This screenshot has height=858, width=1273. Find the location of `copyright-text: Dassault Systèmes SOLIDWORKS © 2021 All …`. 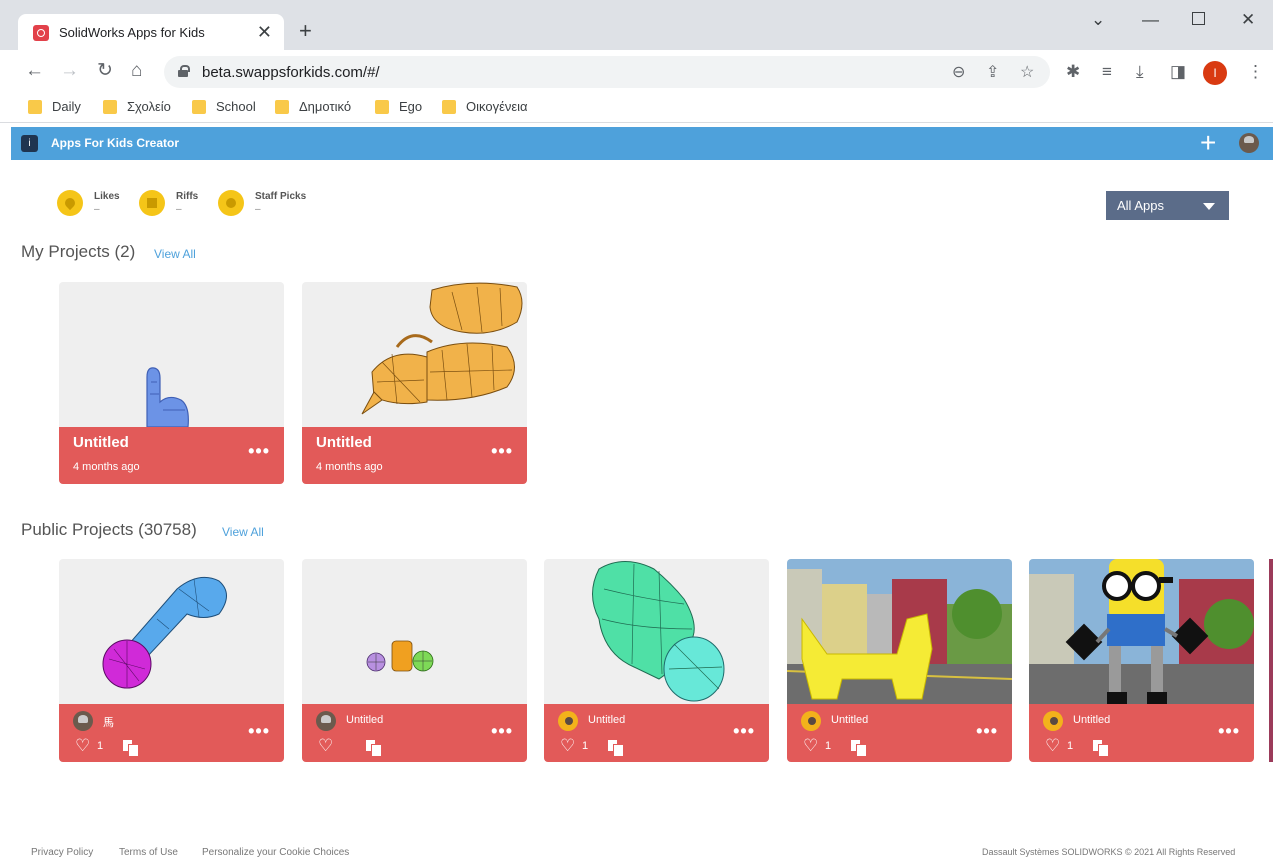

copyright-text: Dassault Systèmes SOLIDWORKS © 2021 All … is located at coordinates (1109, 852).